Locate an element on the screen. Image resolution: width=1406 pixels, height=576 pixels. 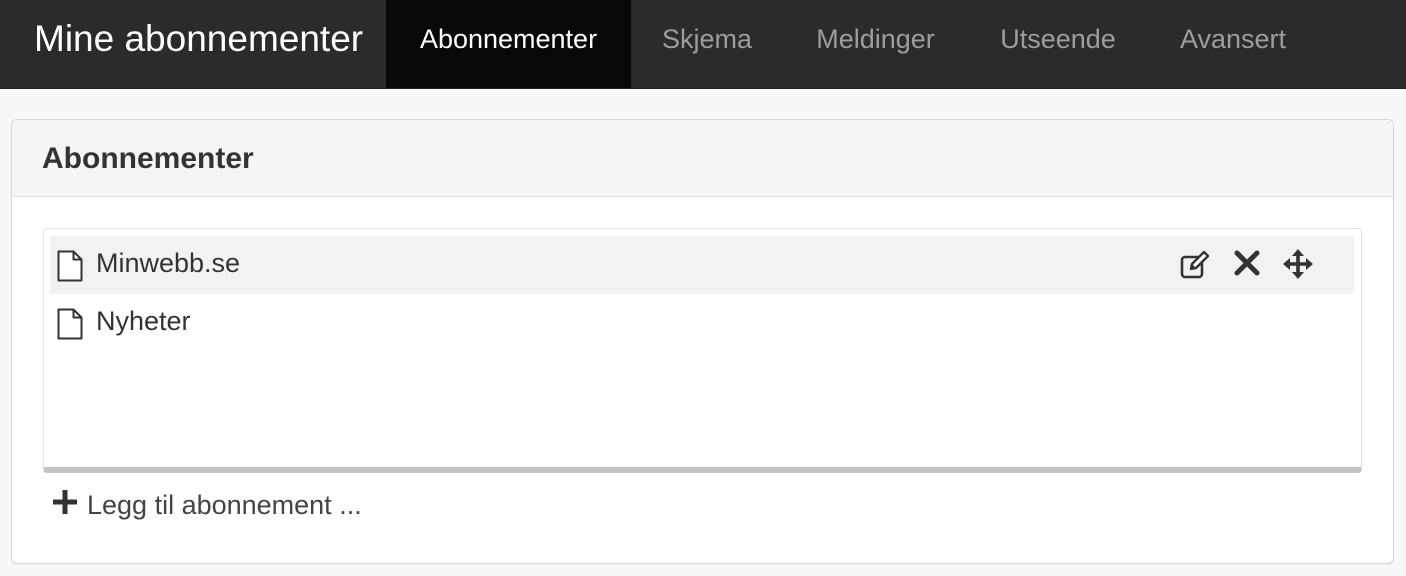
plus-icon is located at coordinates (65, 502).